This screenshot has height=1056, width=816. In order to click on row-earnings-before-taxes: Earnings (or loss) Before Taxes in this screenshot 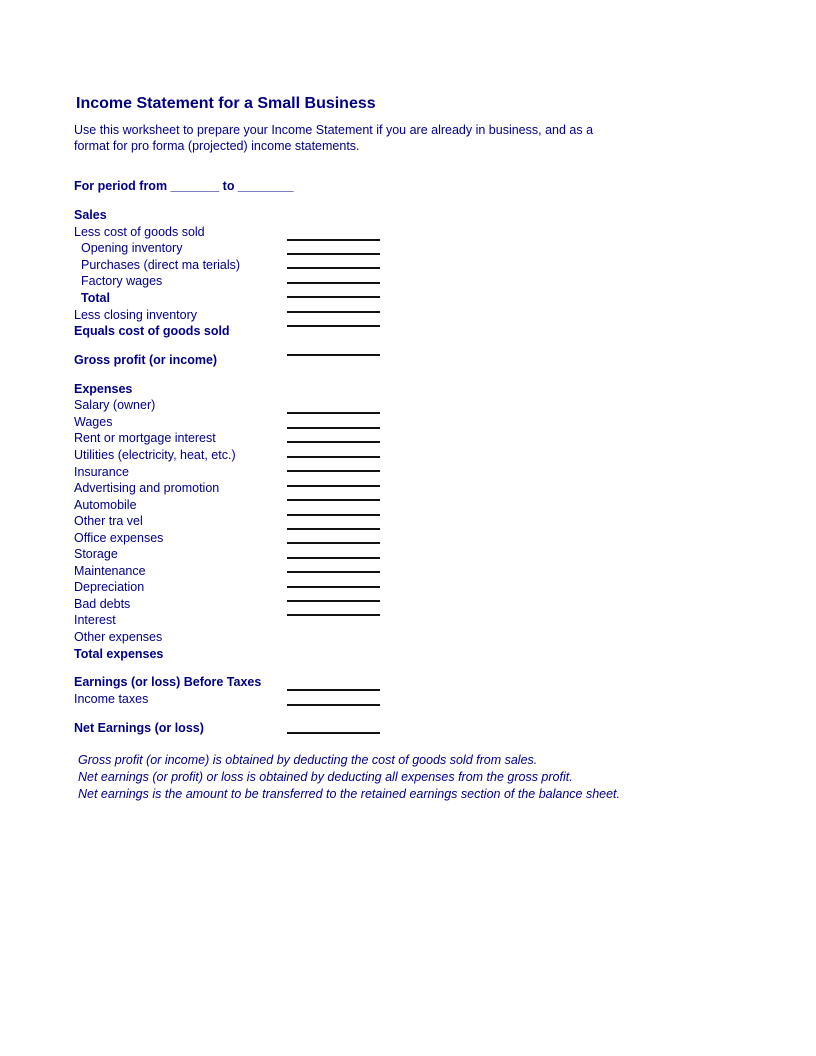, I will do `click(168, 682)`.